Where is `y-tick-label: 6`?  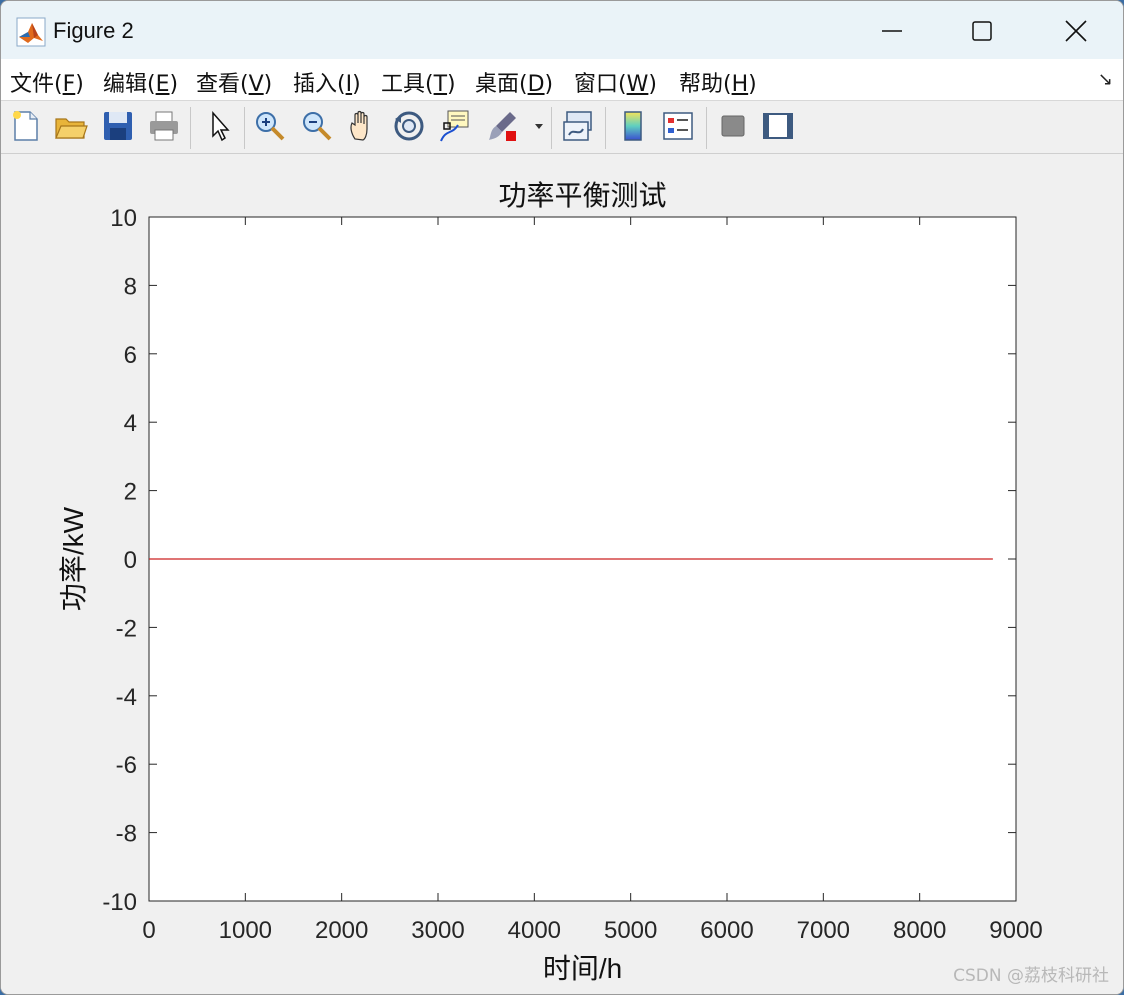
y-tick-label: 6 is located at coordinates (130, 355).